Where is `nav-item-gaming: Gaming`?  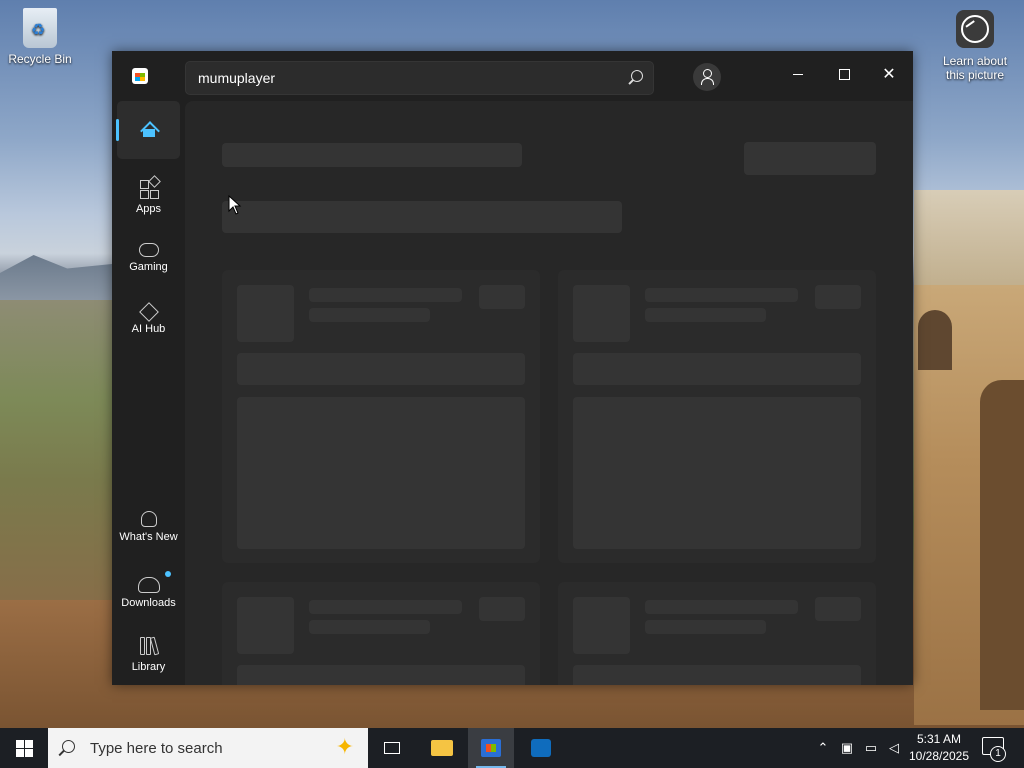
nav-item-gaming: Gaming is located at coordinates (148, 260).